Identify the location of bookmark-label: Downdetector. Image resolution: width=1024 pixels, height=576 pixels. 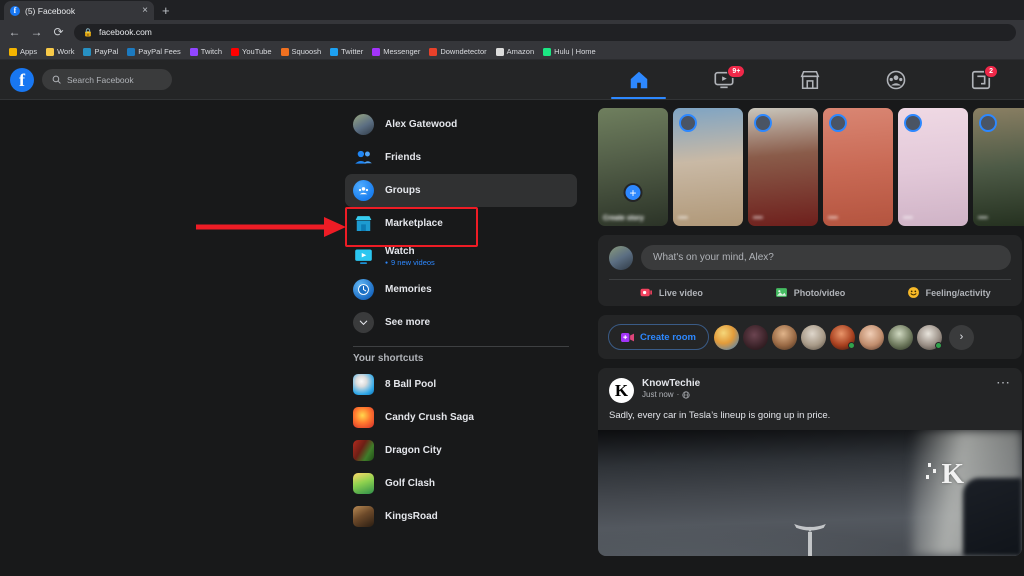
(463, 51).